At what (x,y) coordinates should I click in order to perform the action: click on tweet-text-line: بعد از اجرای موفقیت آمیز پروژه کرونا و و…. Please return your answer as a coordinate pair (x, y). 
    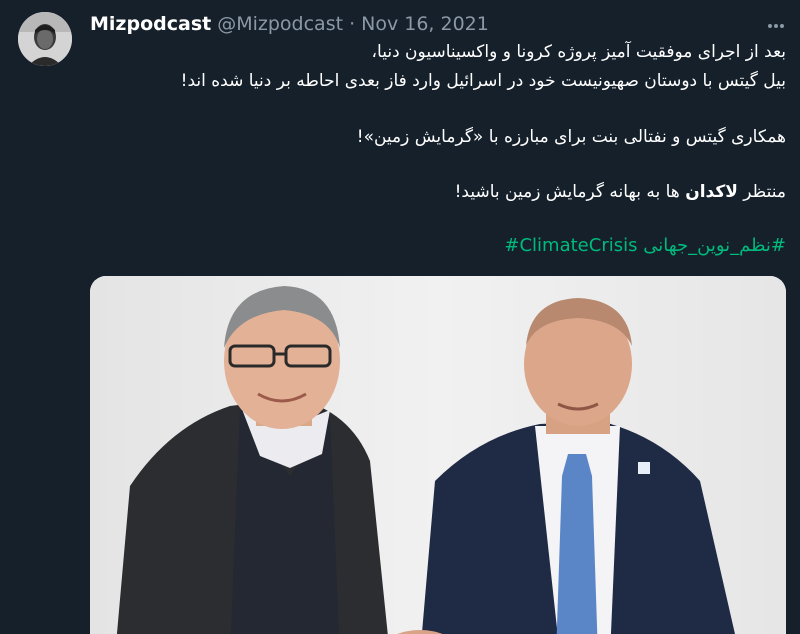
    Looking at the image, I should click on (578, 52).